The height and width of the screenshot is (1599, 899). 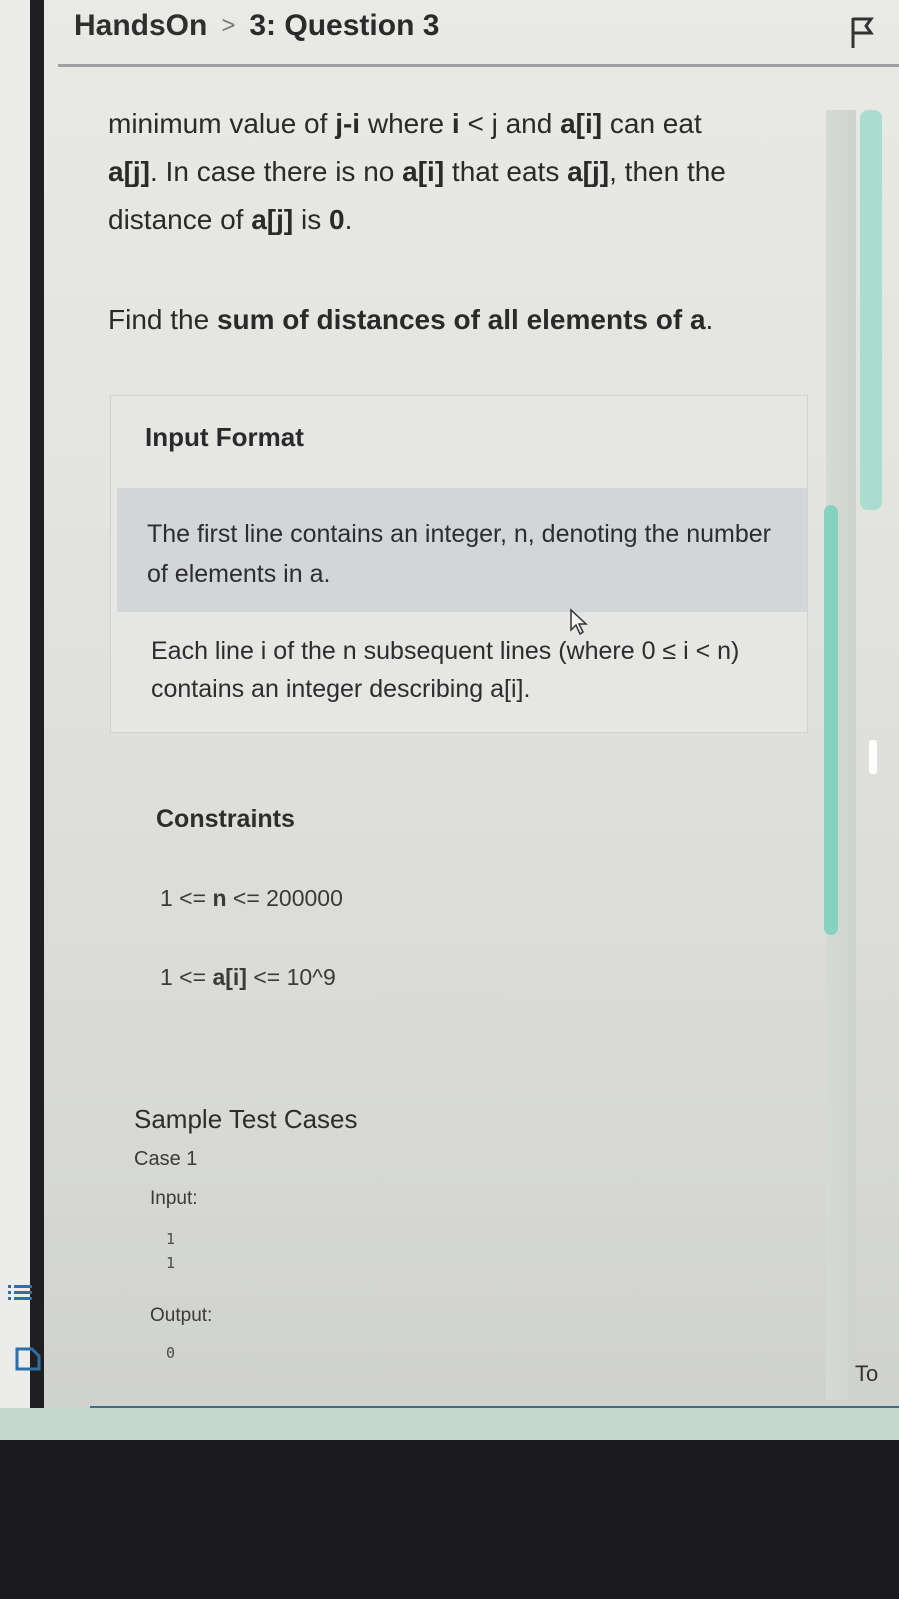 I want to click on bold-text: n, so click(x=219, y=898).